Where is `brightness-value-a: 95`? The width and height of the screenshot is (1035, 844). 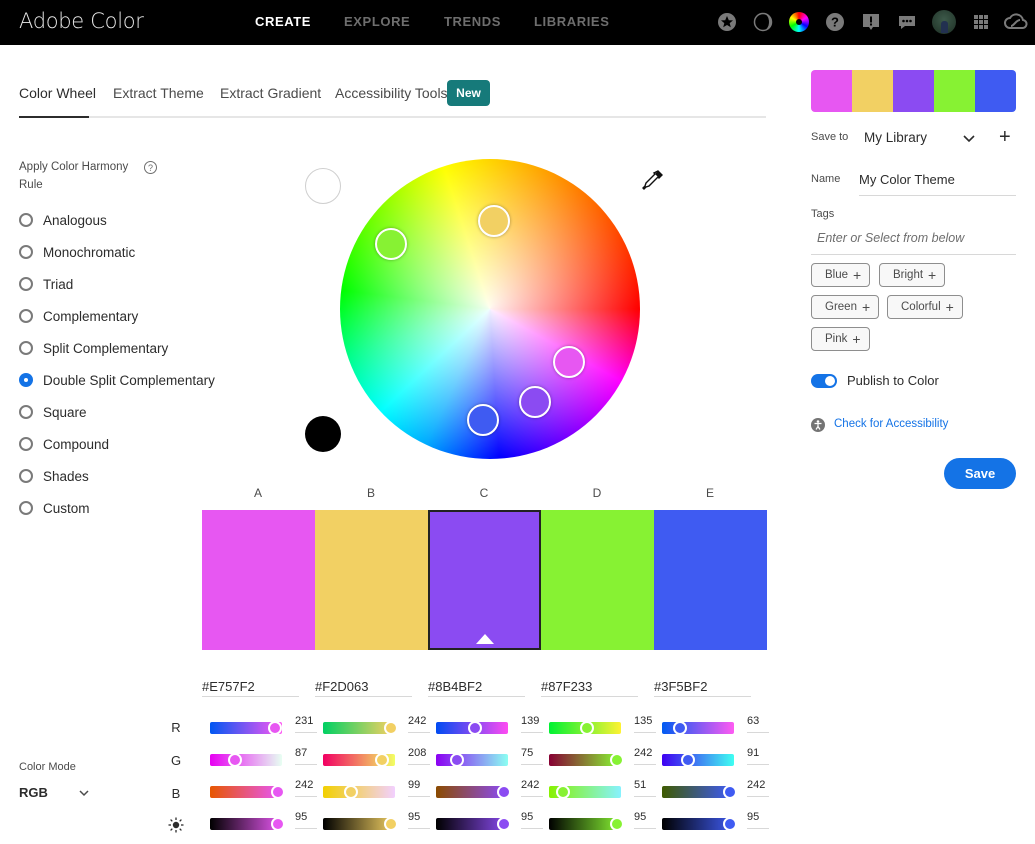 brightness-value-a: 95 is located at coordinates (306, 820).